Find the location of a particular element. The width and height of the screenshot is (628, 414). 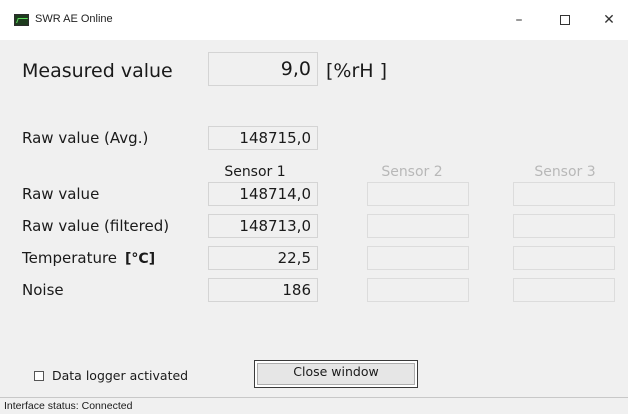

status-bar: Interface status: Connected is located at coordinates (314, 405).